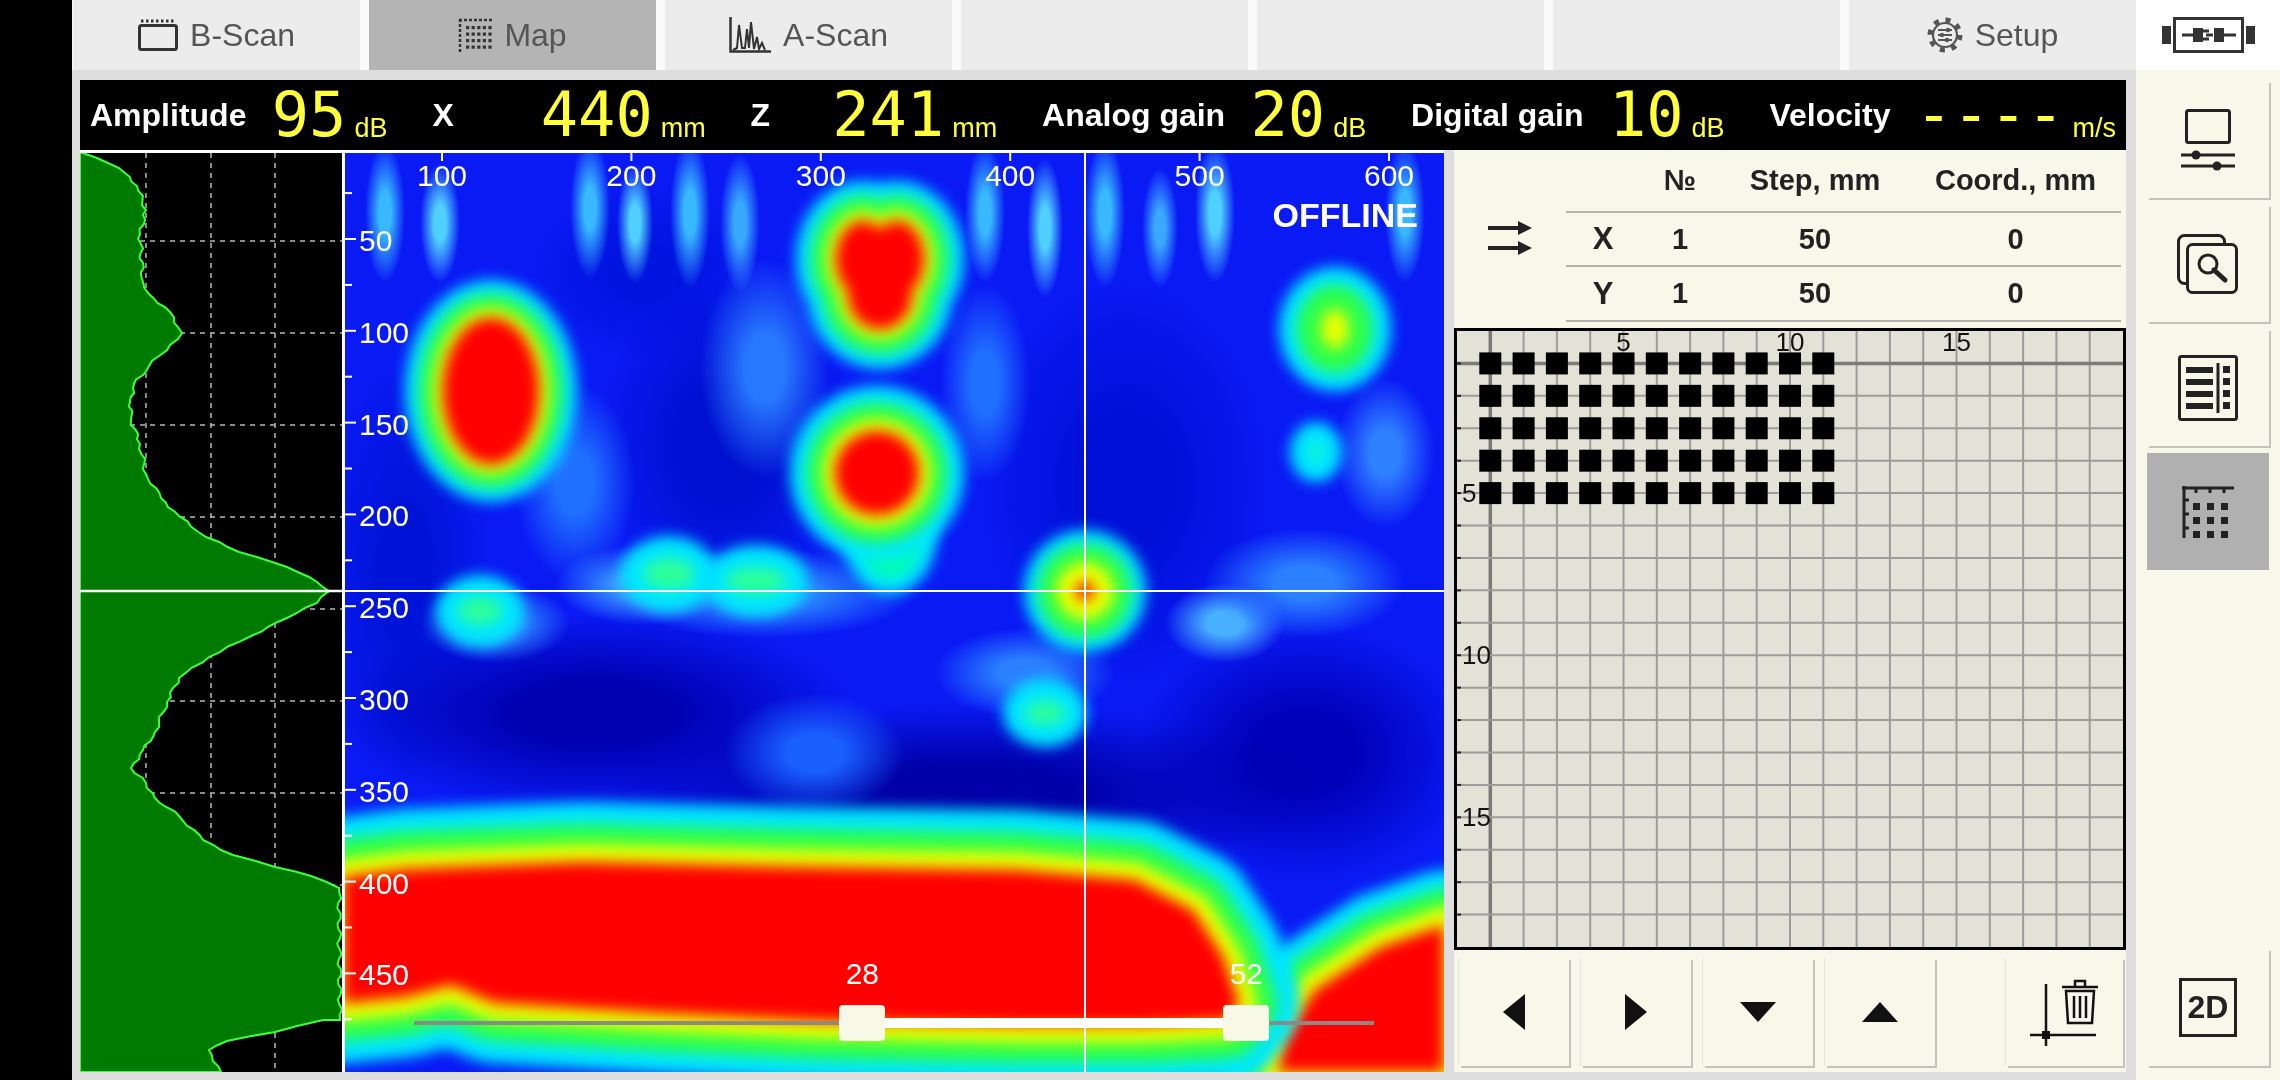 This screenshot has width=2280, height=1080. Describe the element at coordinates (888, 115) in the screenshot. I see `readout-value: 241` at that location.